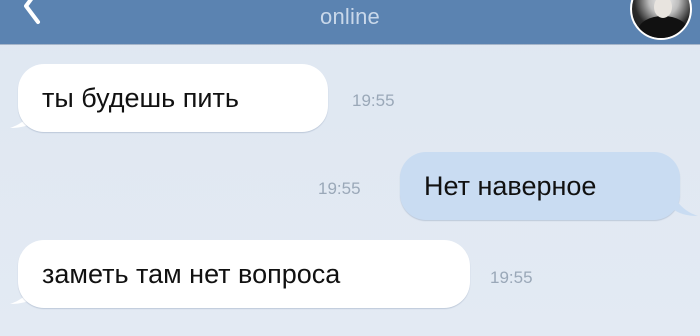  I want to click on contact-status: online, so click(350, 16).